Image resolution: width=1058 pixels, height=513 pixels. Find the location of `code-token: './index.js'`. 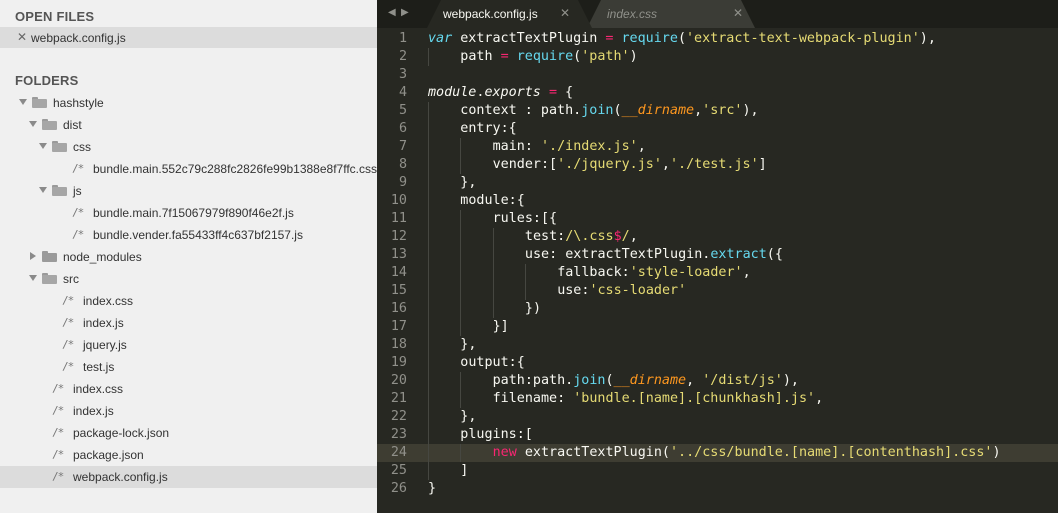

code-token: './index.js' is located at coordinates (589, 146).